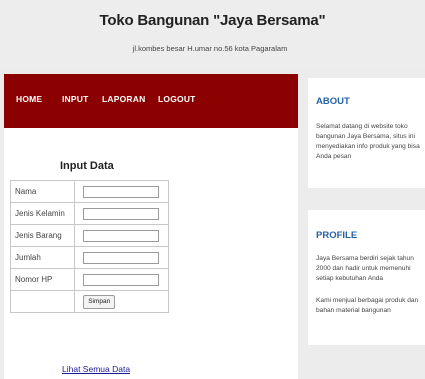 The image size is (425, 379). I want to click on form-row-jenis-kelamin: Jenis Kelamin, so click(89, 213).